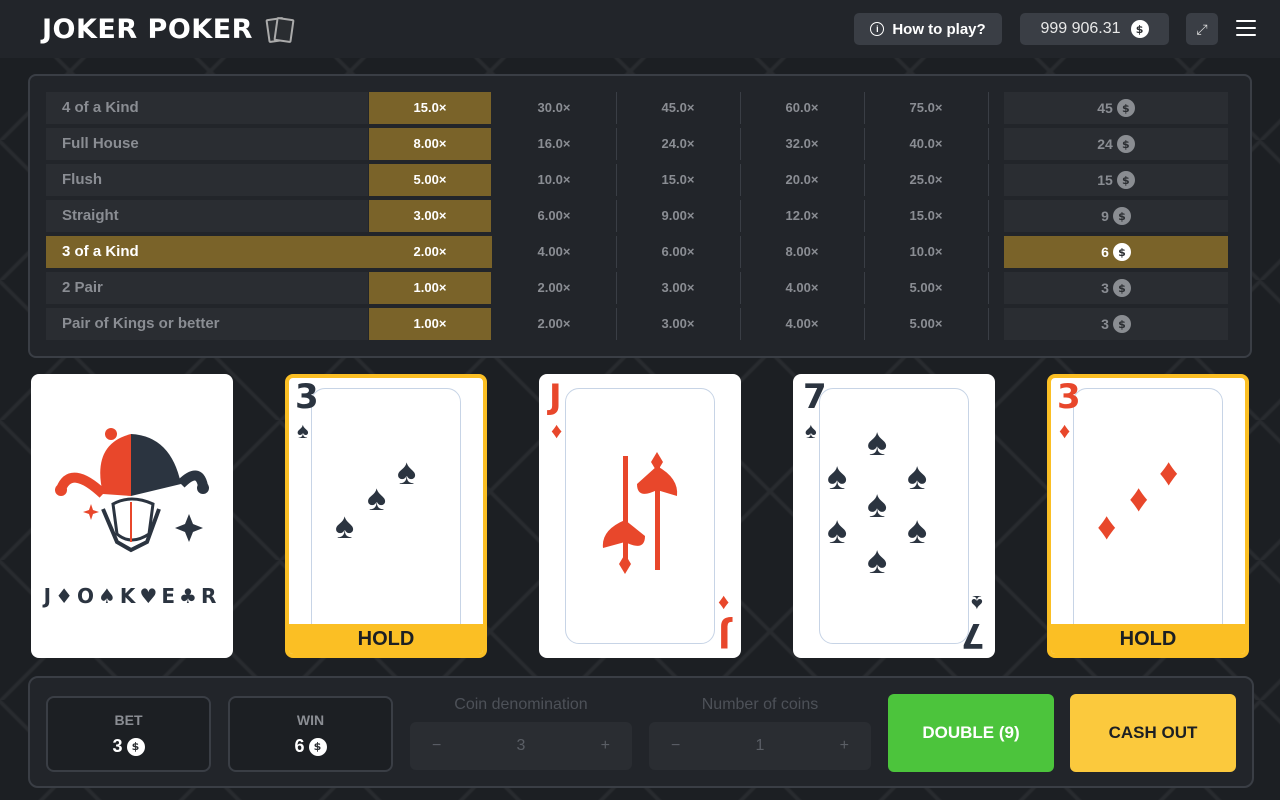 Image resolution: width=1280 pixels, height=800 pixels. I want to click on paytable-row: Full House 8.00× 16.0× 24.0× 32.0× 40.0× 24 $, so click(638, 144).